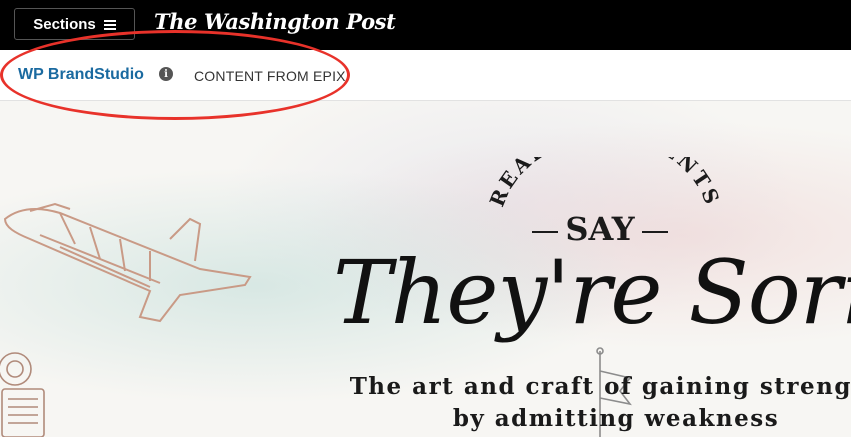  What do you see at coordinates (616, 418) in the screenshot?
I see `subhead-line-2: by admitting weakness` at bounding box center [616, 418].